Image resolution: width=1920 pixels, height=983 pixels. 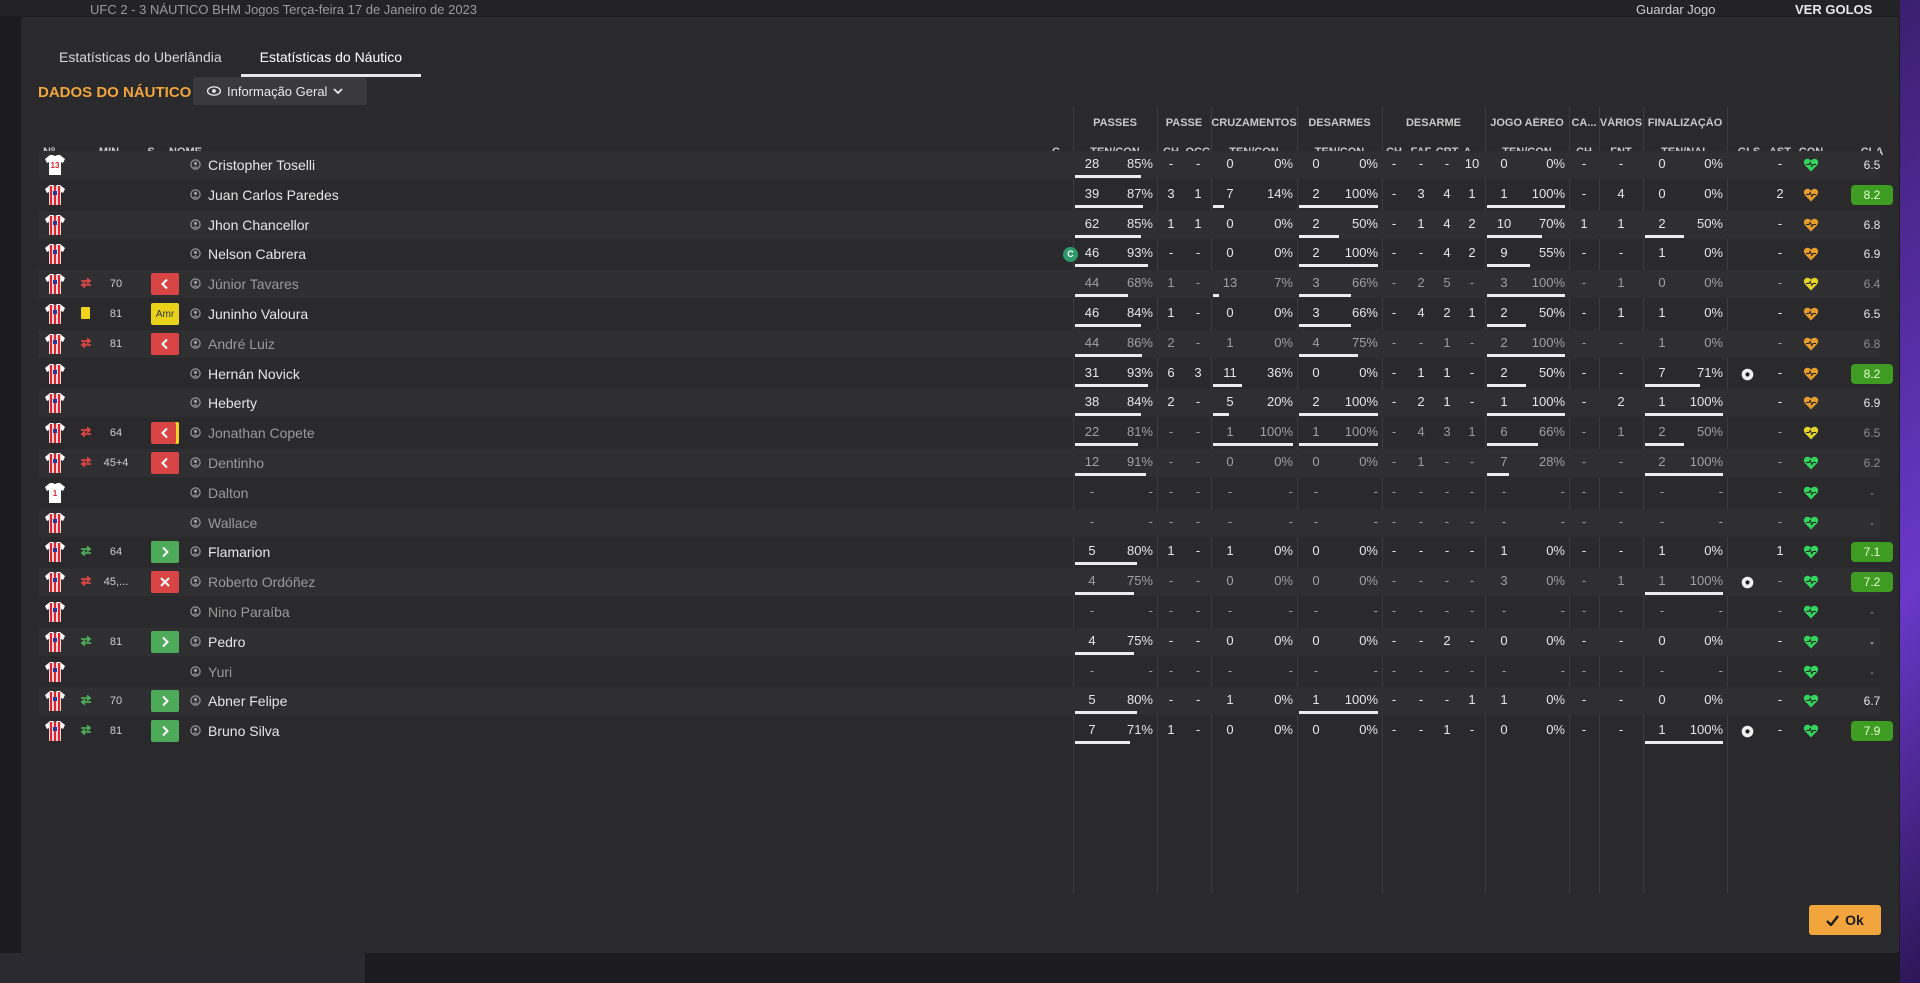 I want to click on stat-ch1: 3, so click(x=1171, y=193).